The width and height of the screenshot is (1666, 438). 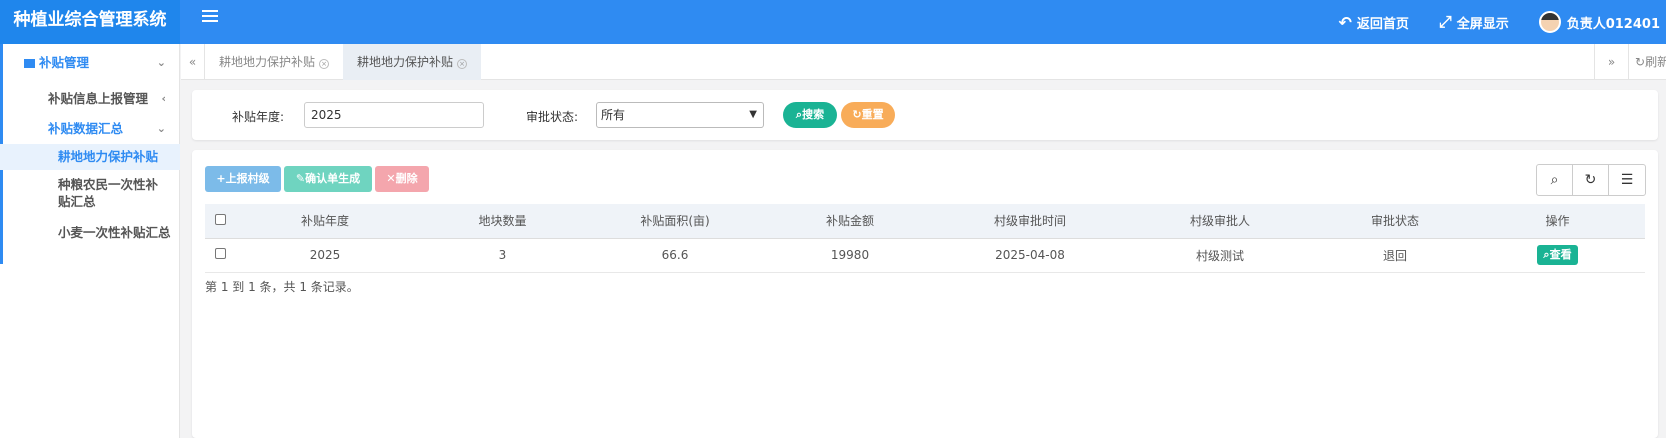 I want to click on user-name: 负责人012401, so click(x=1613, y=24).